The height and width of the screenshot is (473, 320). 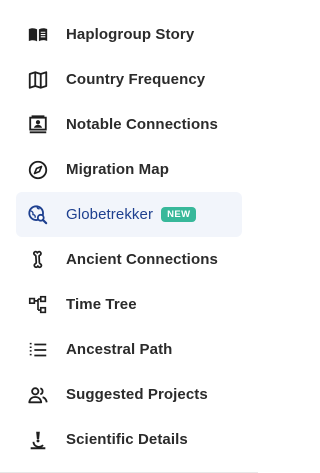 I want to click on nav-item-scientific-details: Scientific Details, so click(x=129, y=439).